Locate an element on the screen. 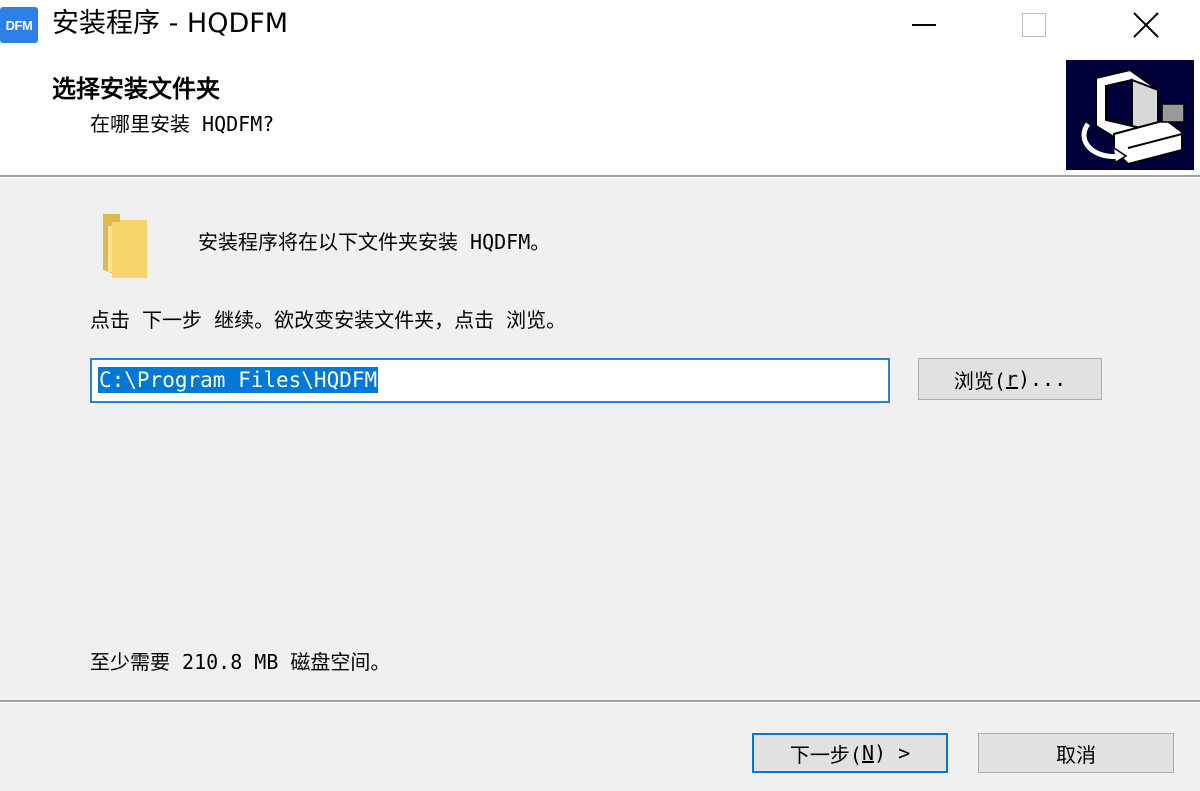 This screenshot has width=1200, height=791. next-button: 下一步(N) > is located at coordinates (850, 753).